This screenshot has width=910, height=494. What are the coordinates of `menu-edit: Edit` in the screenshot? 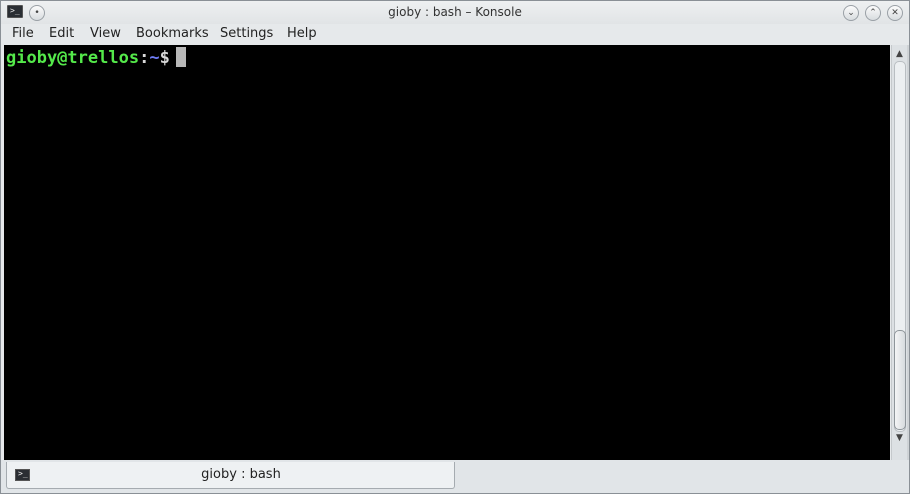 It's located at (61, 33).